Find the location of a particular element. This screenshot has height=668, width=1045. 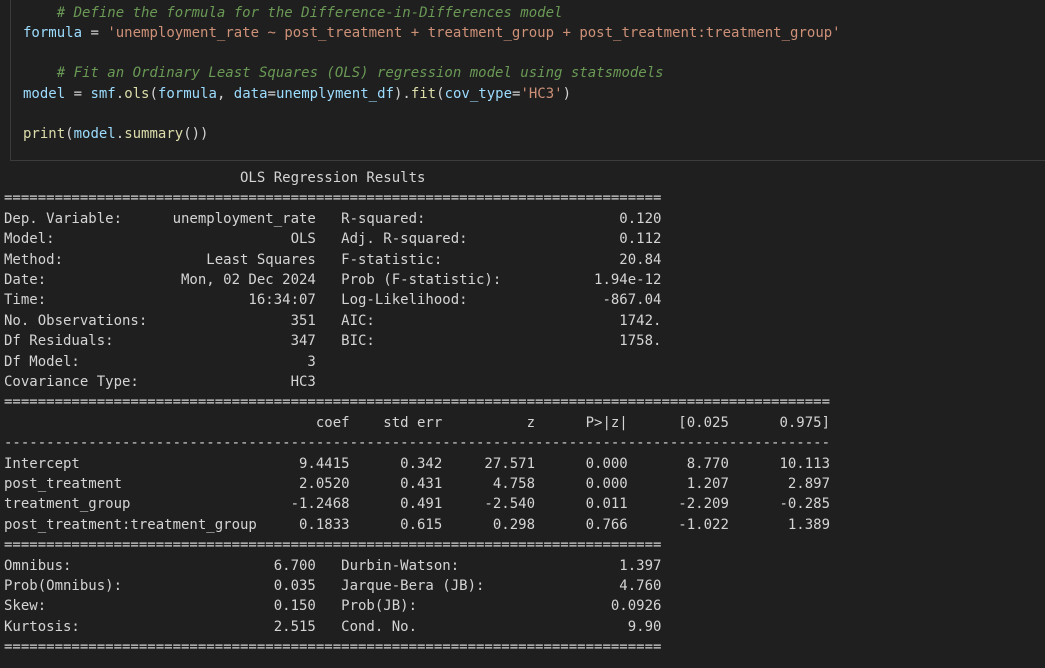

code-token: summary is located at coordinates (154, 134).